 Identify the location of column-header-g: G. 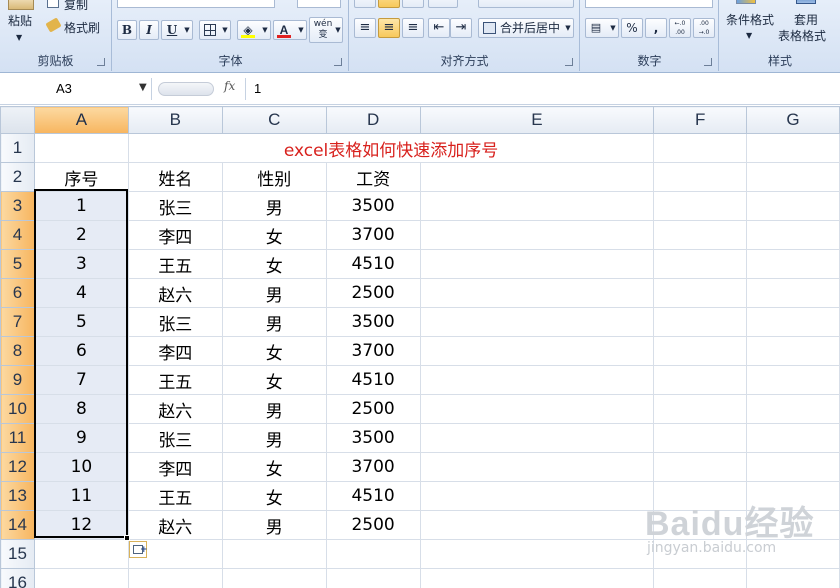
(793, 120).